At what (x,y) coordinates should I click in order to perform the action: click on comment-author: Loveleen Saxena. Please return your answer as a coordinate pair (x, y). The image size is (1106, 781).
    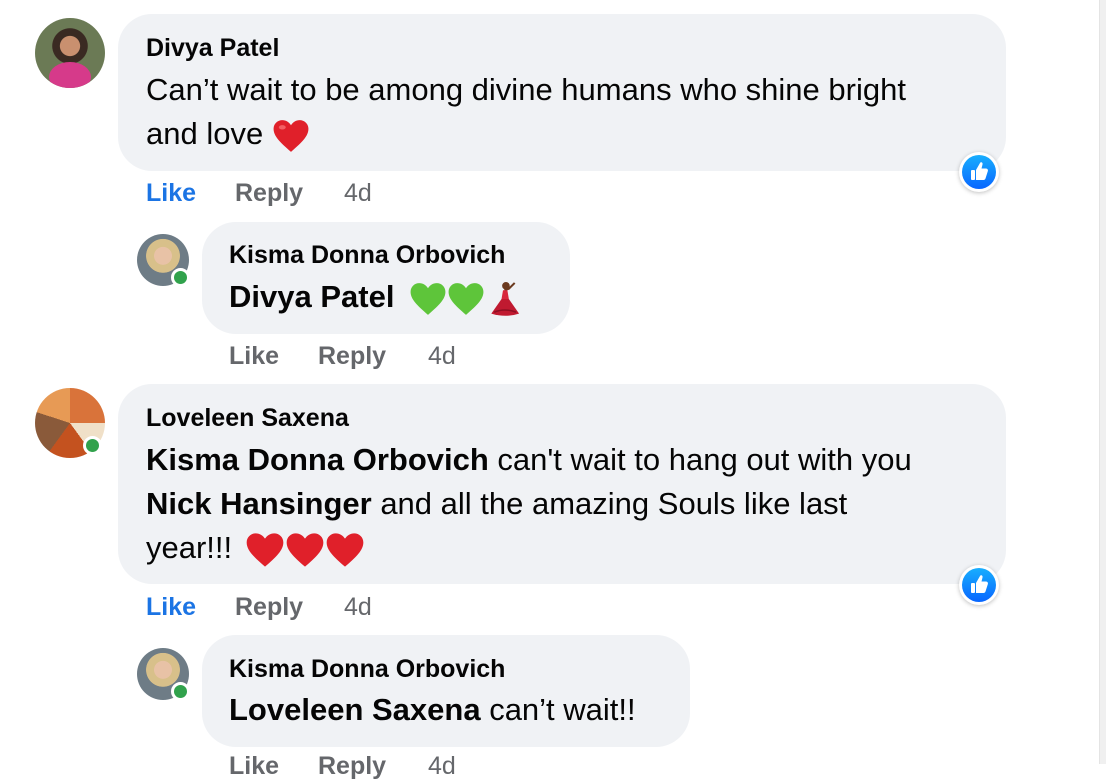
    Looking at the image, I should click on (247, 418).